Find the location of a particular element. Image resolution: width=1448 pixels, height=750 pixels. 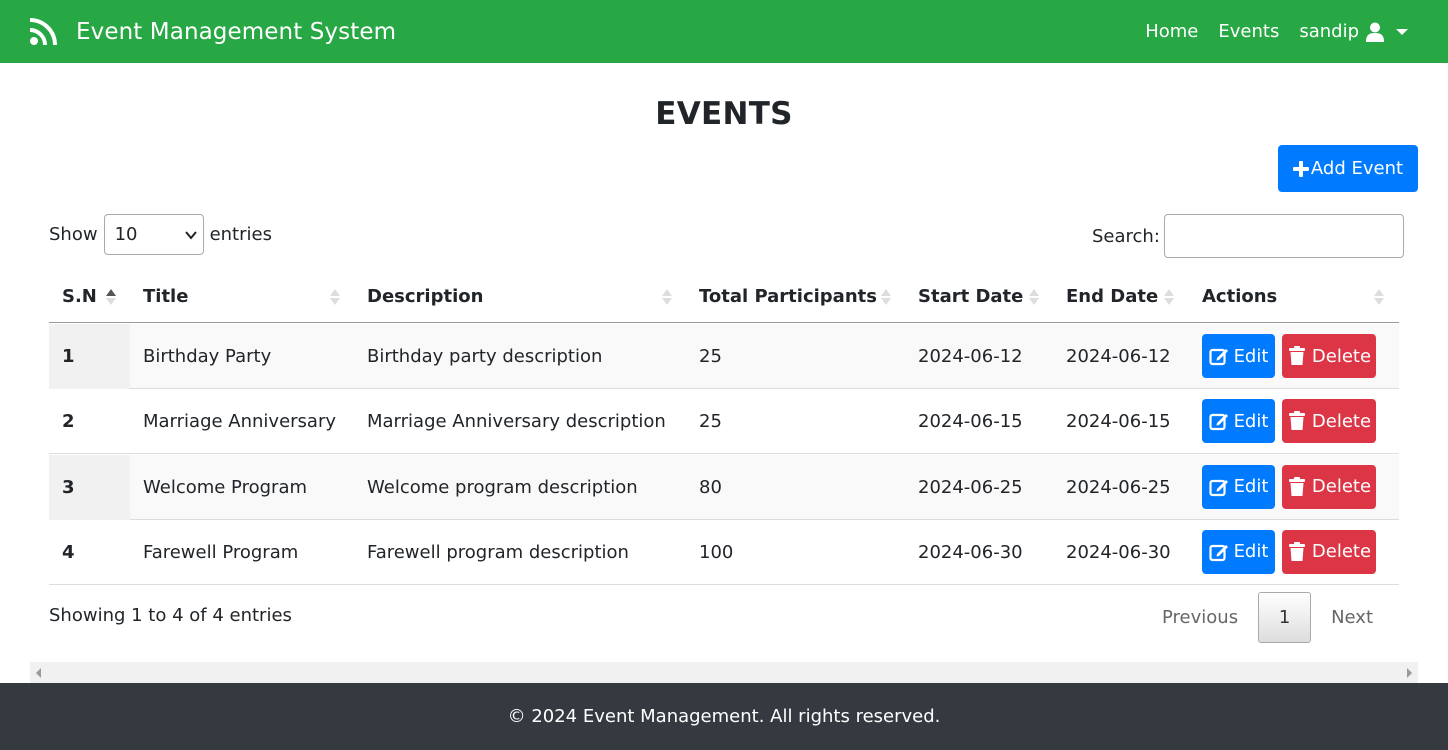

entries-value: 10 is located at coordinates (126, 234).